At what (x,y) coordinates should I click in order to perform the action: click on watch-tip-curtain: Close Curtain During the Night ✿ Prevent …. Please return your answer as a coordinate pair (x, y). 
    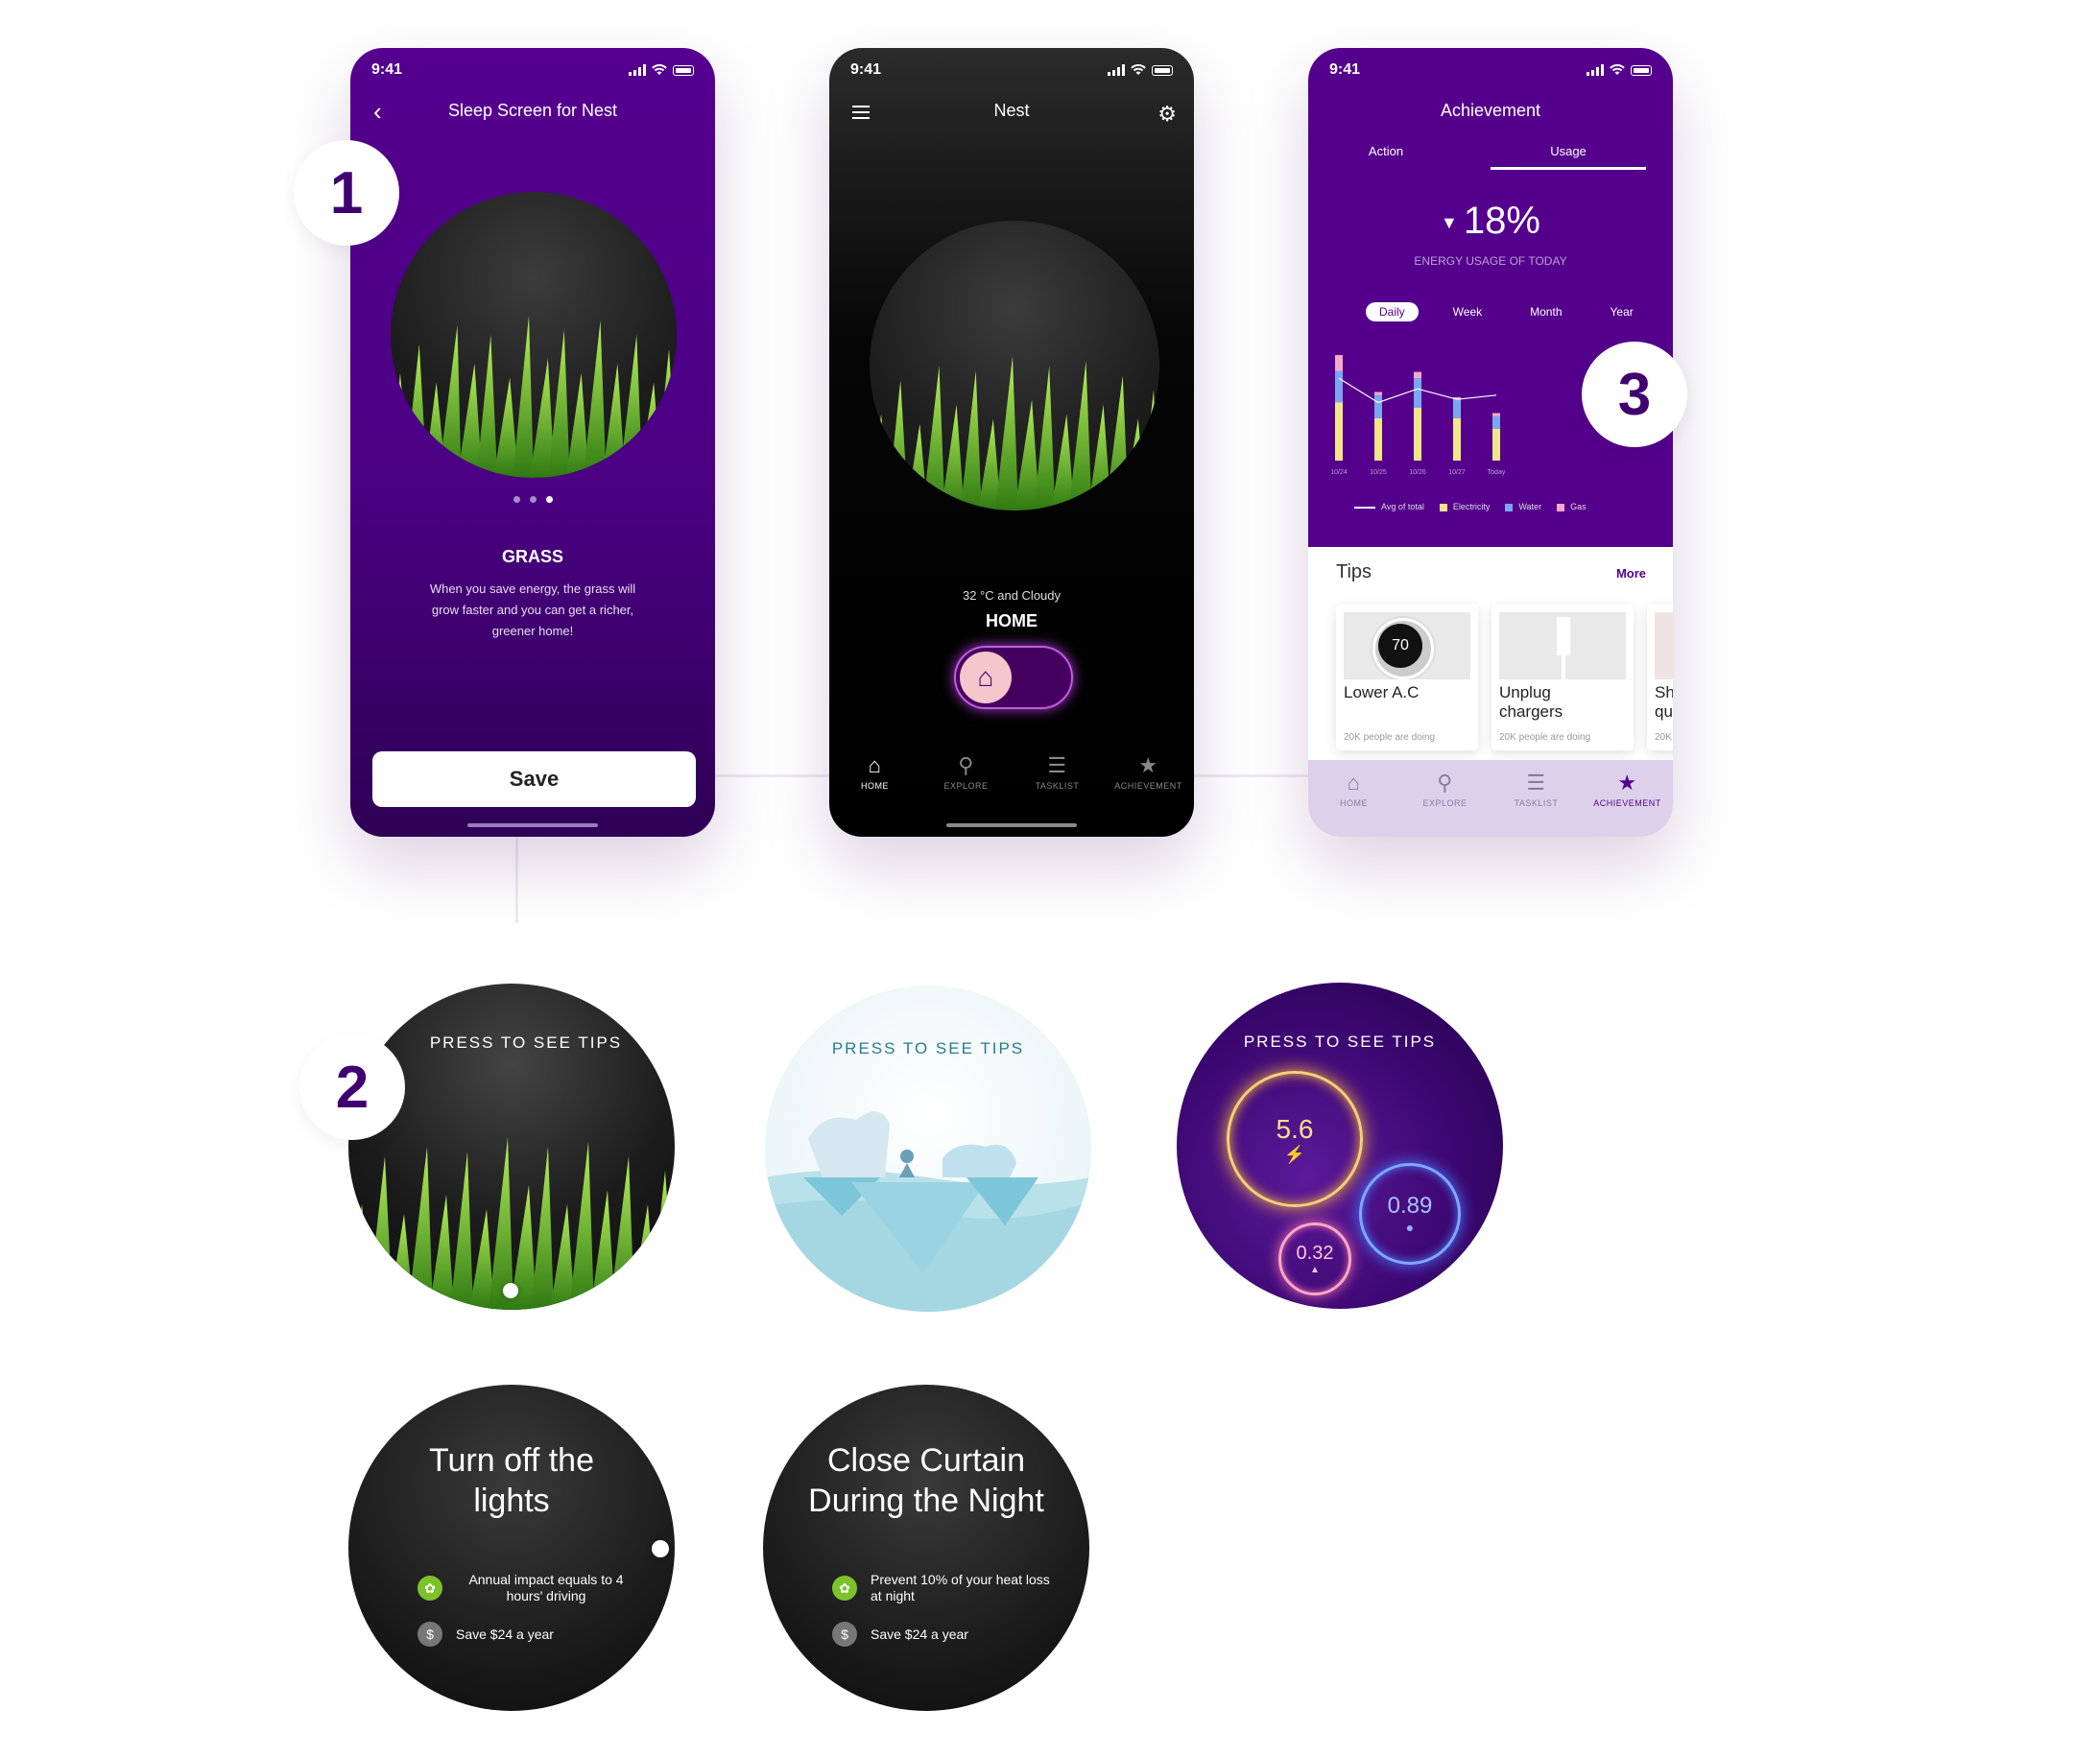
    Looking at the image, I should click on (926, 1548).